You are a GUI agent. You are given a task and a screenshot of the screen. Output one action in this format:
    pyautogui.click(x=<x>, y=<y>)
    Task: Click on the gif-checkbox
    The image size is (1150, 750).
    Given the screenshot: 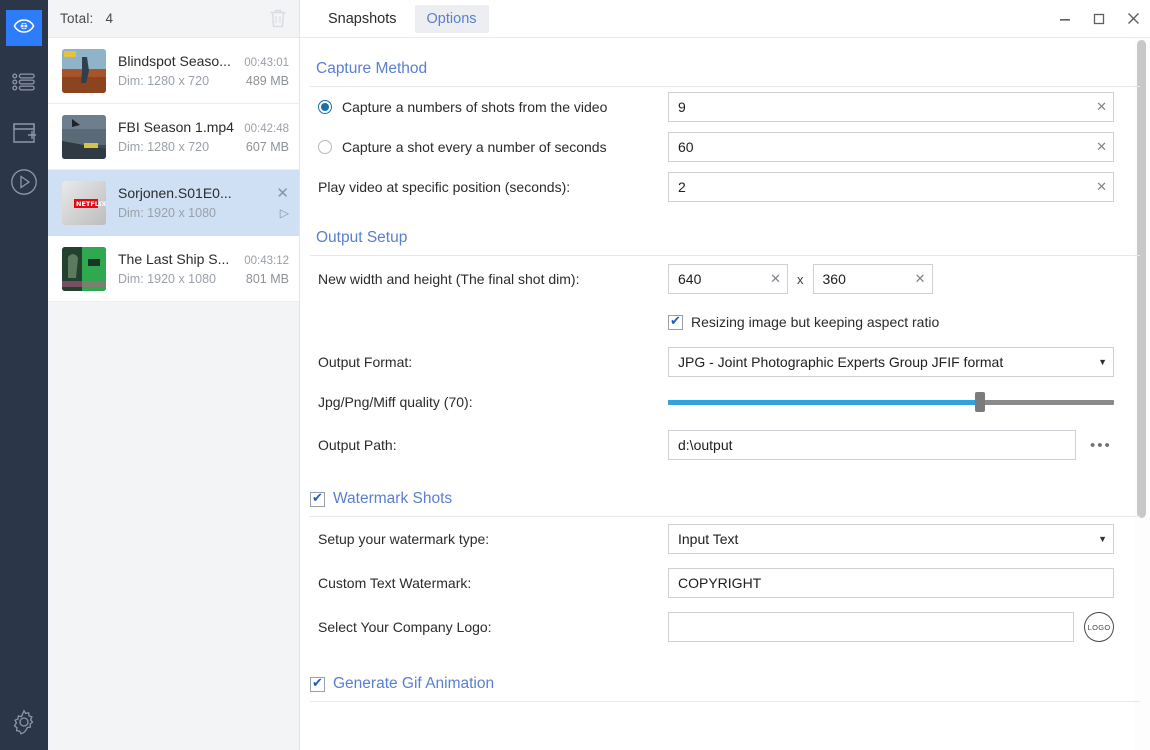 What is the action you would take?
    pyautogui.click(x=317, y=683)
    